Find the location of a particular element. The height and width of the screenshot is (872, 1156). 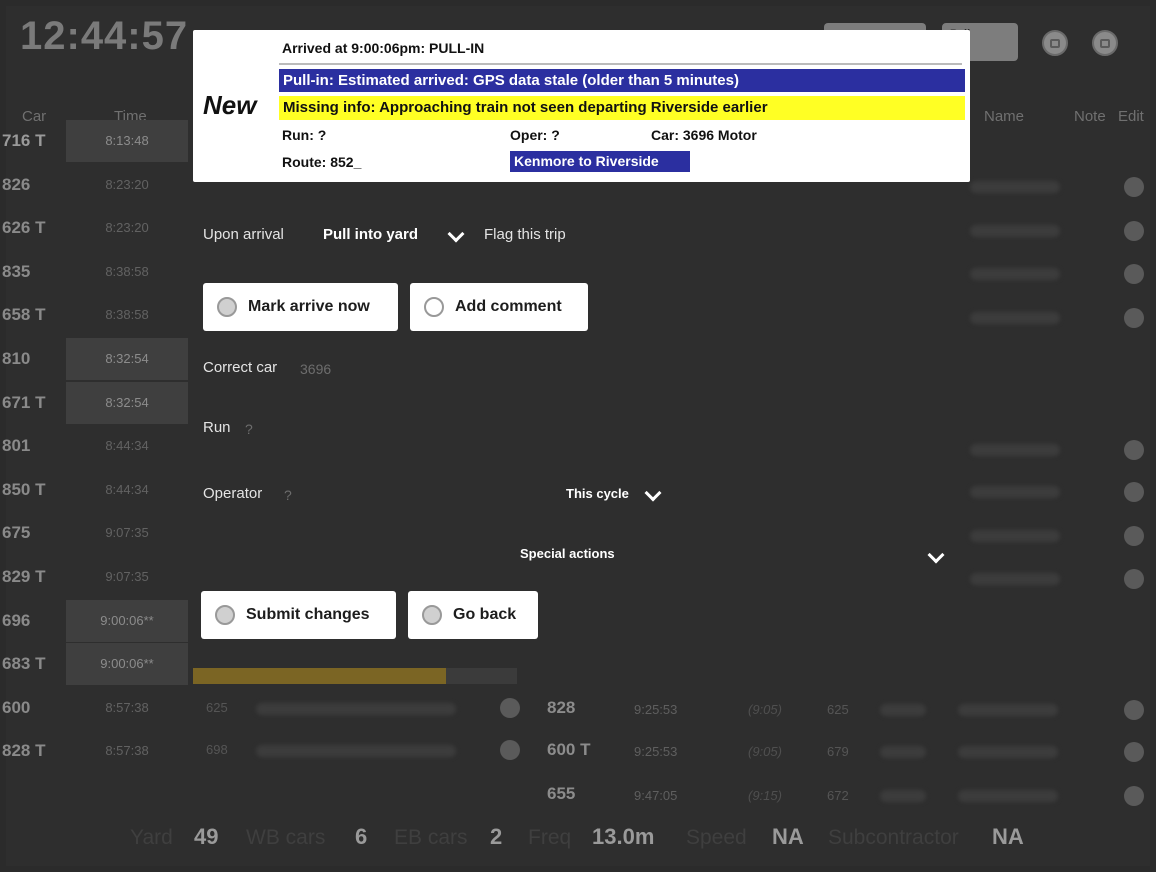

arrival-time: 8:13:48 is located at coordinates (127, 141).